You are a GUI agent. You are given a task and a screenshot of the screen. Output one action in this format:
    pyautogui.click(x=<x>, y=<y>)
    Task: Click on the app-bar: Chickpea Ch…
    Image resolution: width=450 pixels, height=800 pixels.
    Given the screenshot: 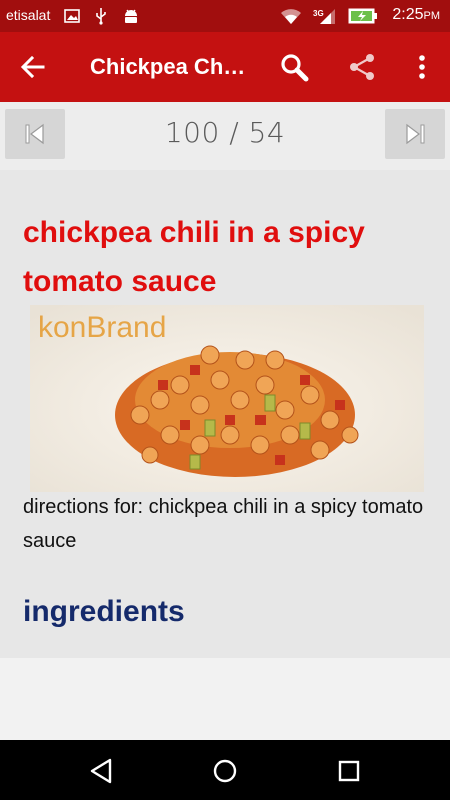 What is the action you would take?
    pyautogui.click(x=225, y=67)
    